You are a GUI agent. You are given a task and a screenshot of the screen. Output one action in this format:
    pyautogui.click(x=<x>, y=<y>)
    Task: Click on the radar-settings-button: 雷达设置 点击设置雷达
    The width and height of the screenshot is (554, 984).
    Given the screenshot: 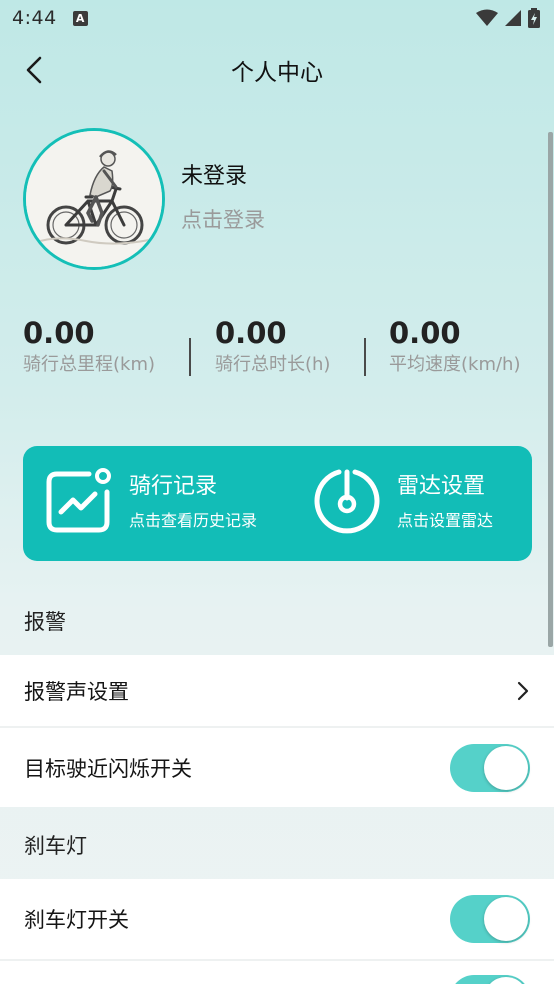 What is the action you would take?
    pyautogui.click(x=402, y=502)
    